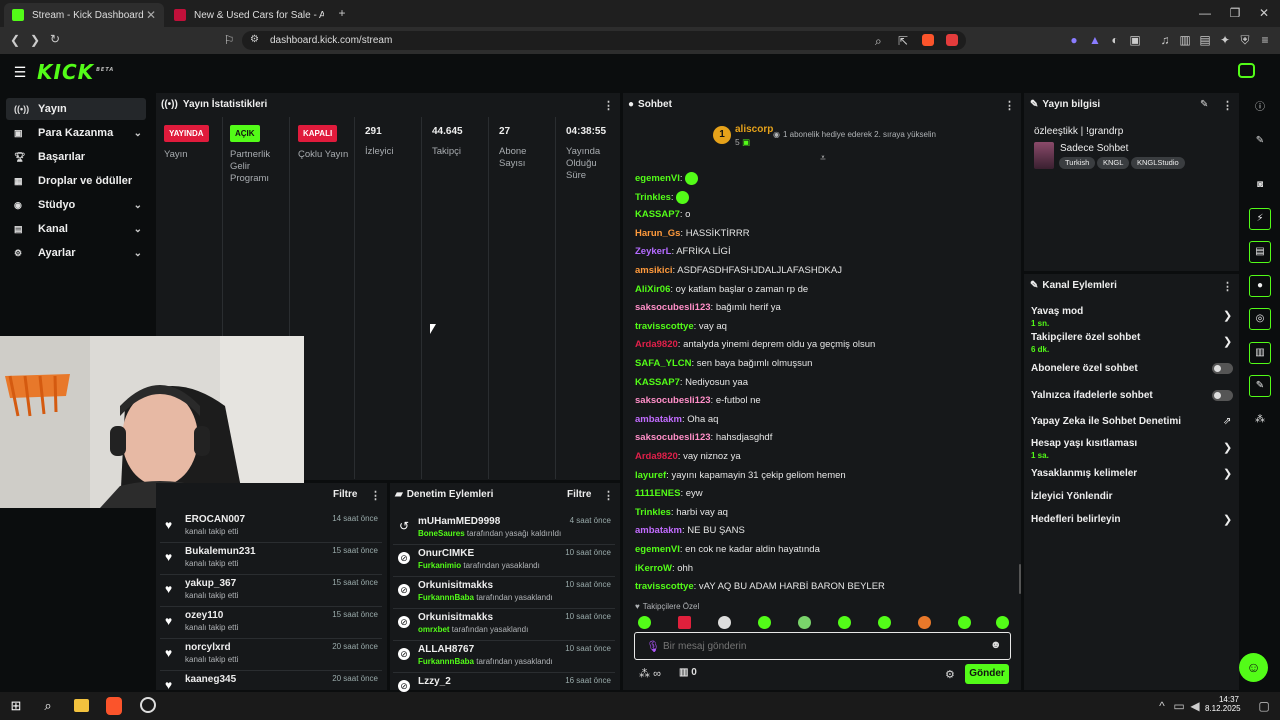 The image size is (1280, 720). I want to click on tab-kick-dashboard: Stream - Kick Dashboard ✕, so click(84, 15).